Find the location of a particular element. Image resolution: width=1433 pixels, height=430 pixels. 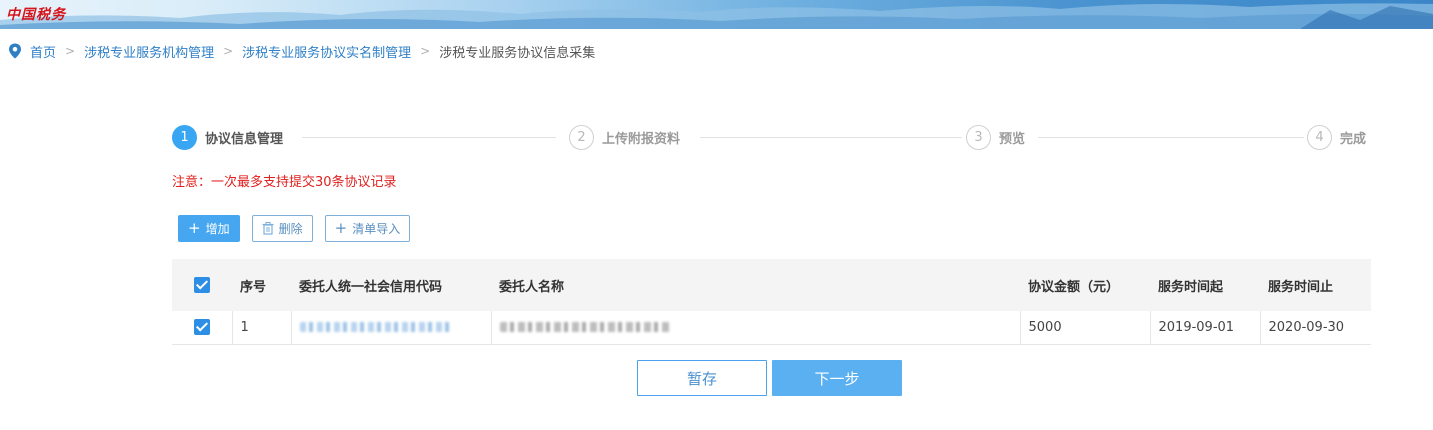

step-4: 4 完成 is located at coordinates (1336, 137).